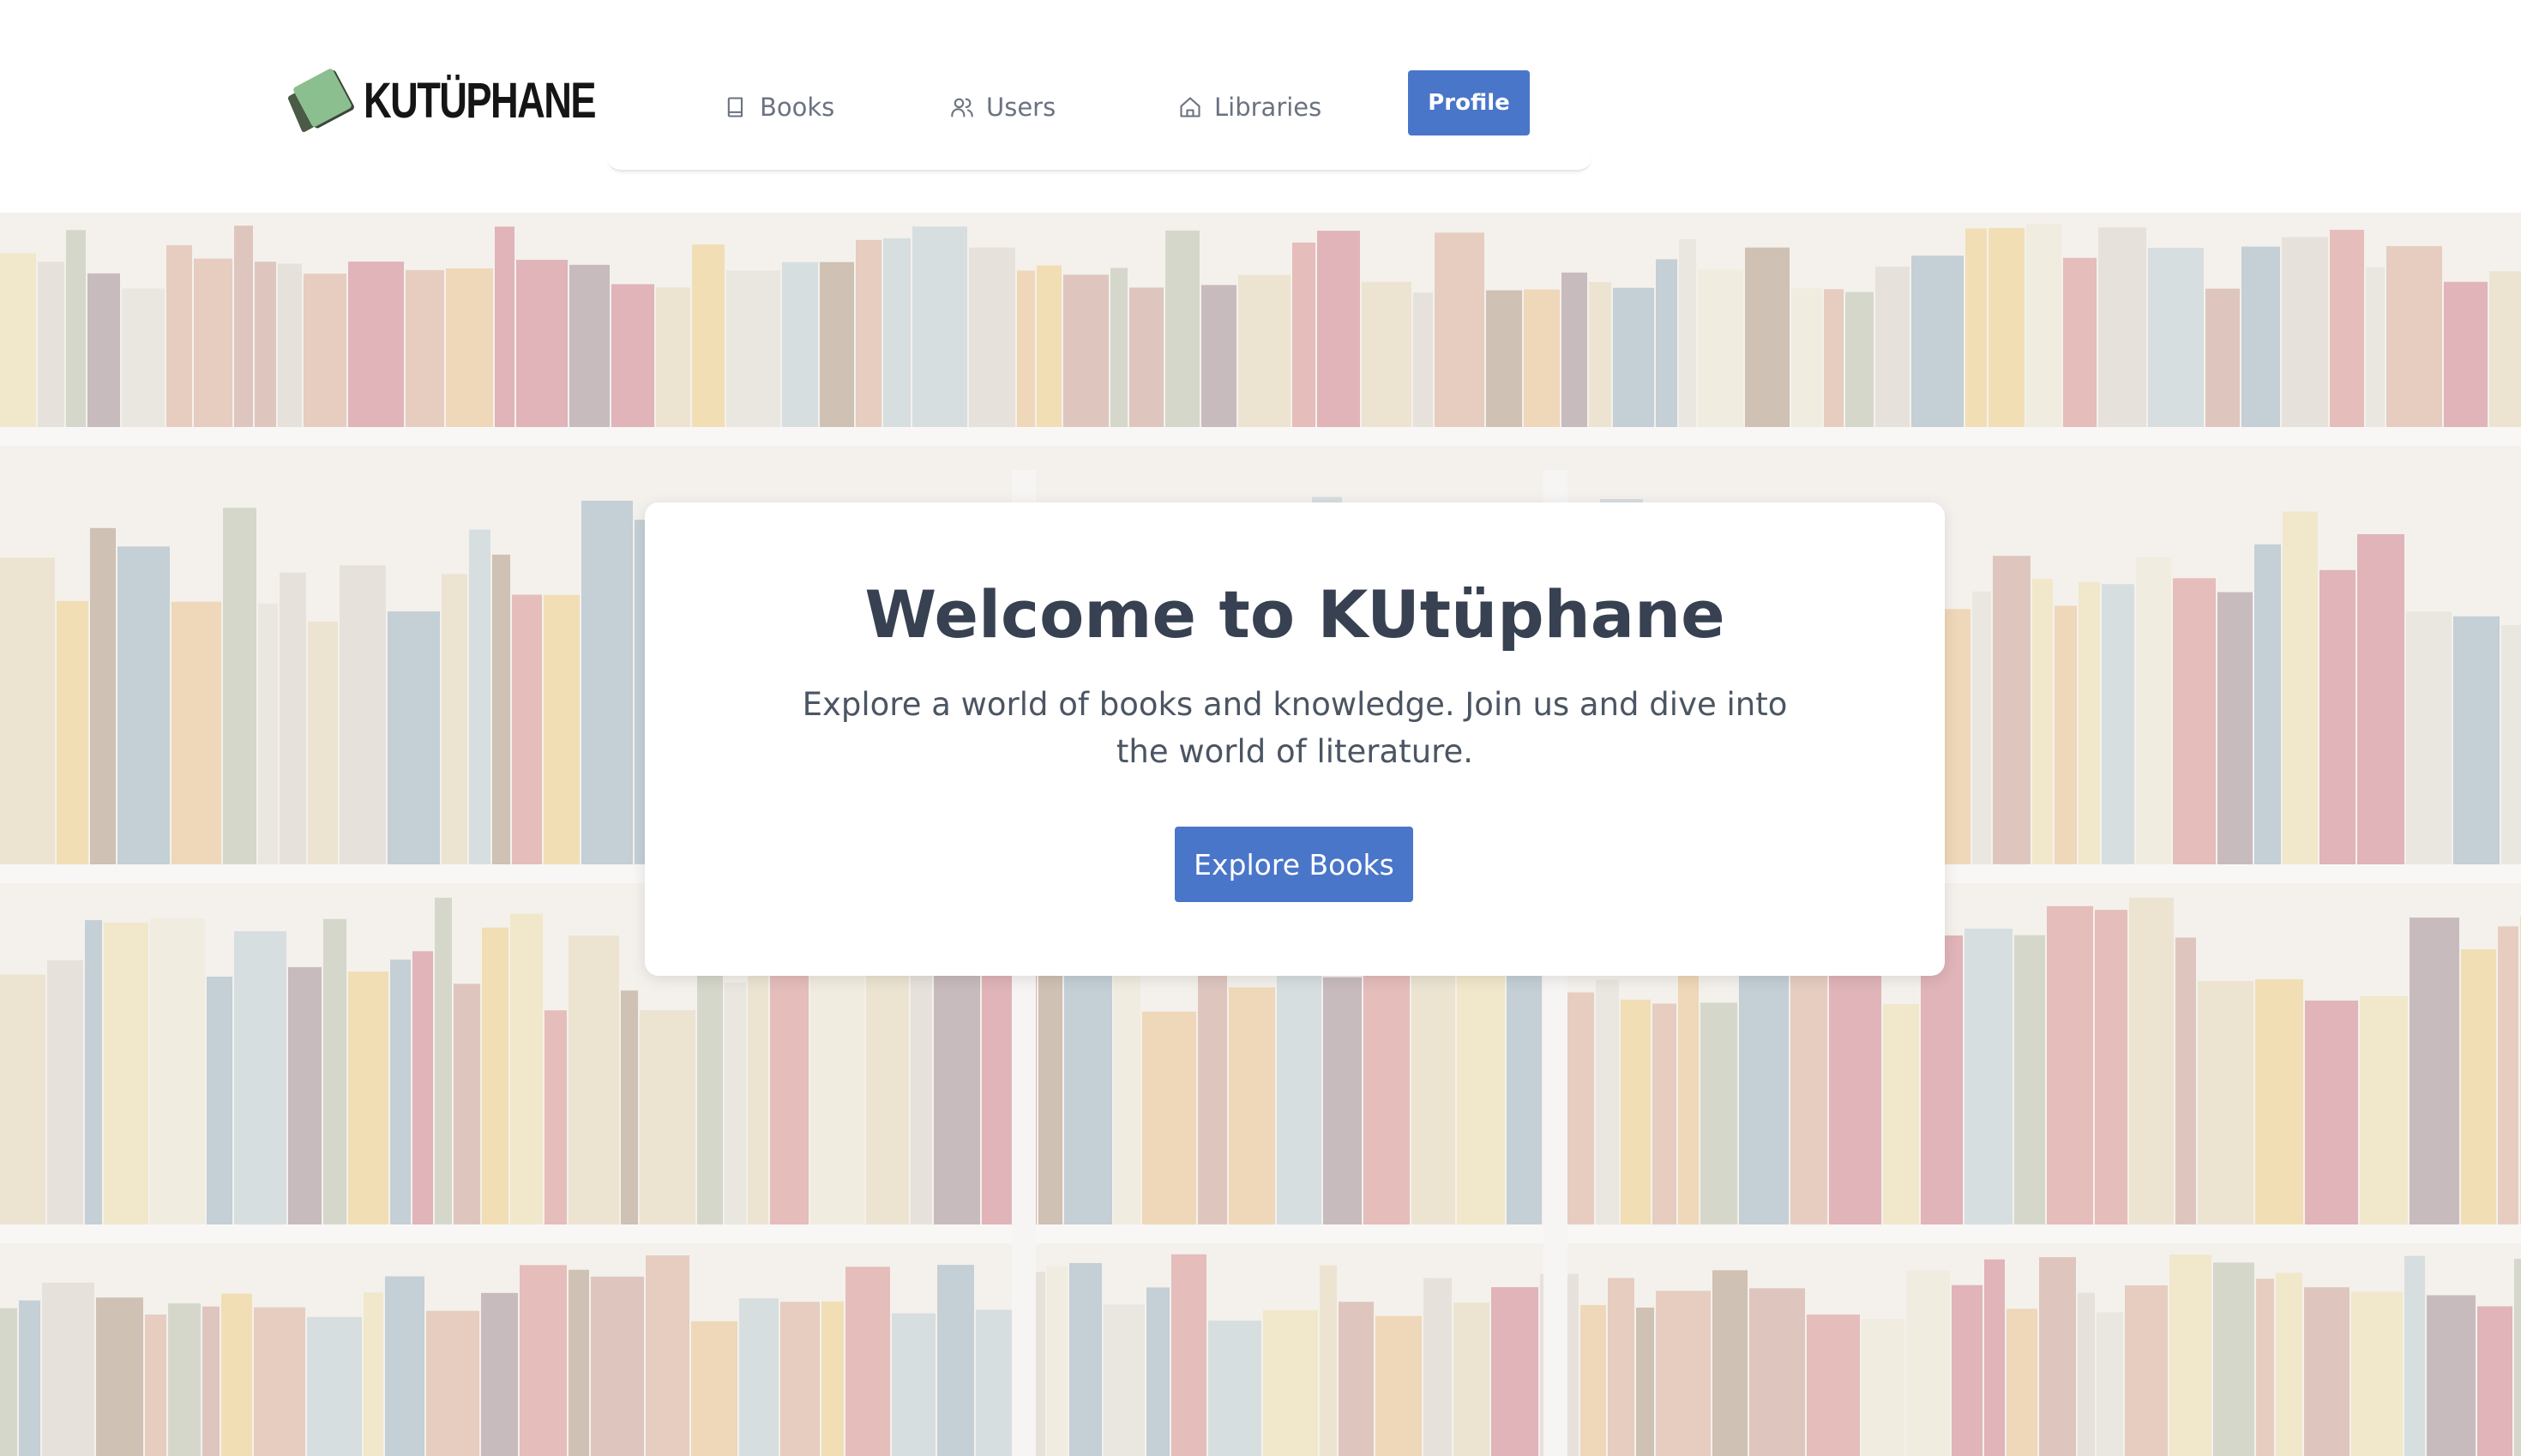 This screenshot has height=1456, width=2521. Describe the element at coordinates (798, 108) in the screenshot. I see `nav-item-label: Books` at that location.